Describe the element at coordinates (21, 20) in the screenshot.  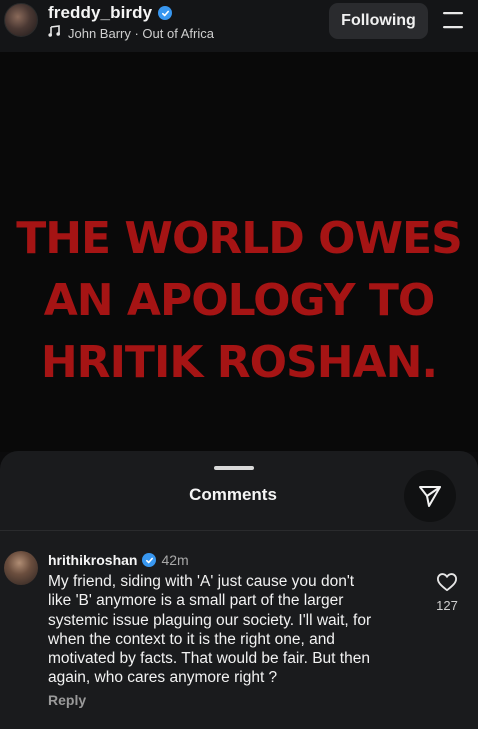
I see `profile-avatar` at that location.